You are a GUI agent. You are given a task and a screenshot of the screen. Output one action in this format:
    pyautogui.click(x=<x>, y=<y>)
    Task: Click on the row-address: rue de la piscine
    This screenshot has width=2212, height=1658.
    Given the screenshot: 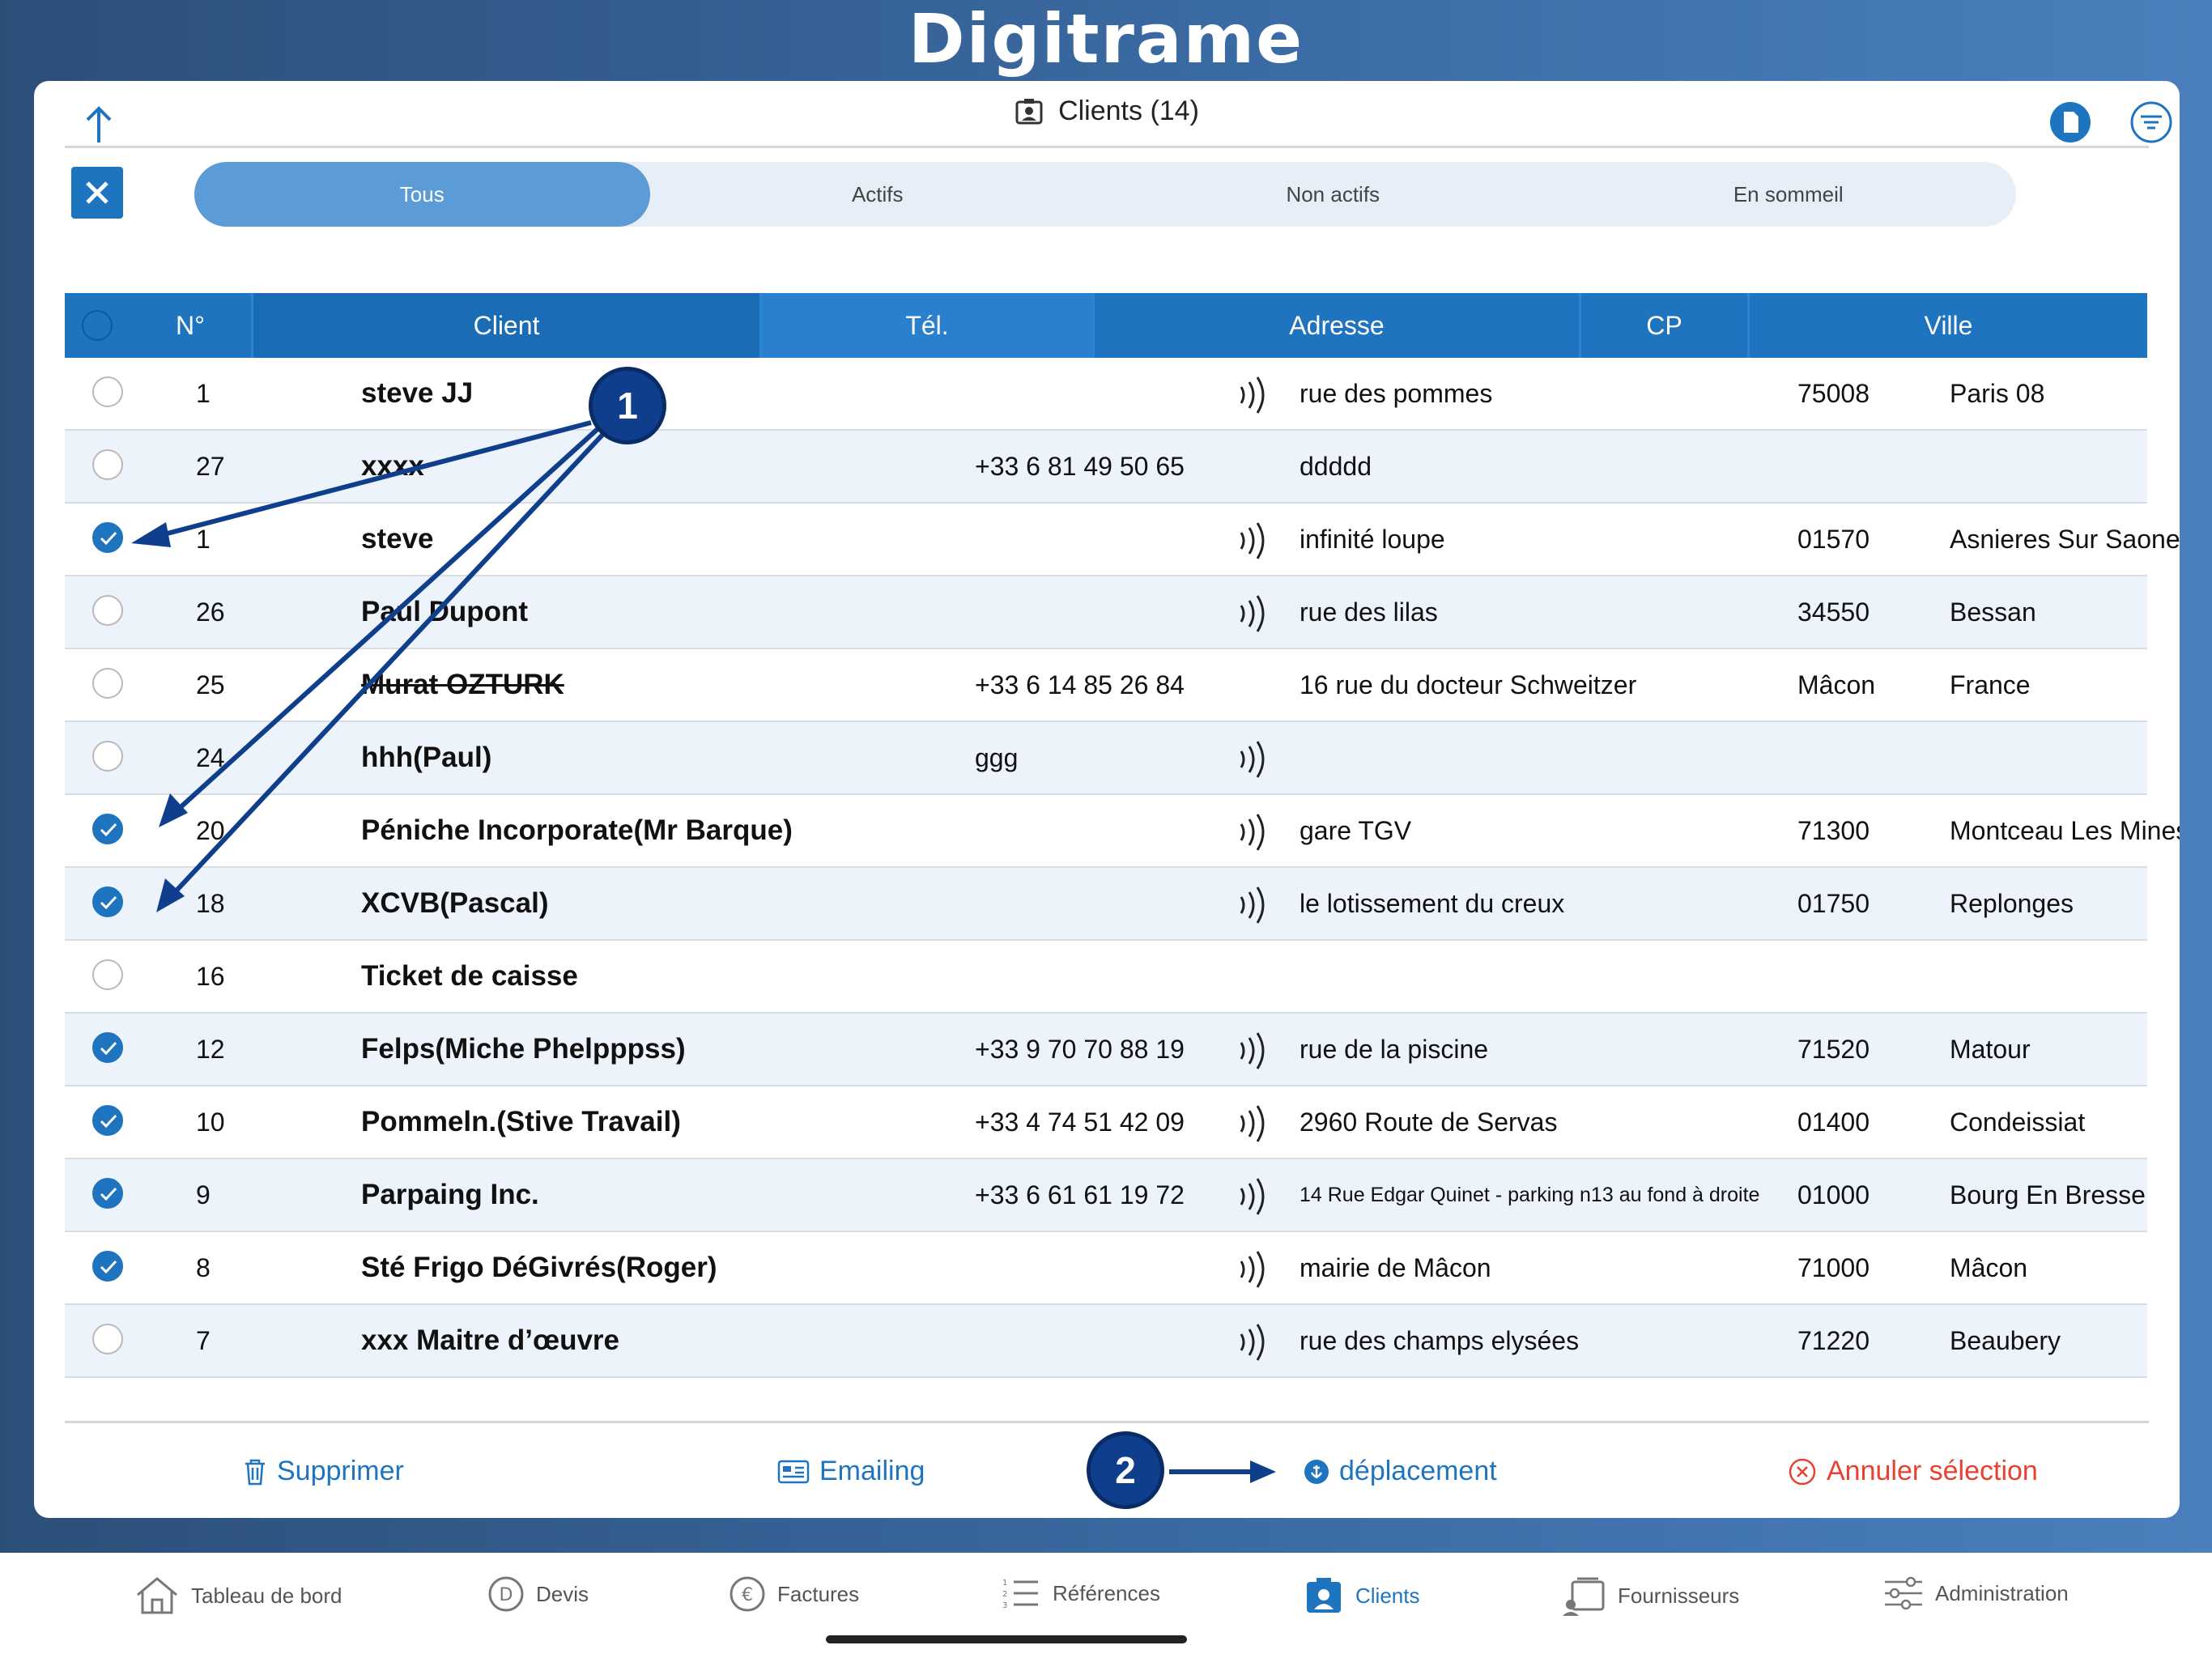 What is the action you would take?
    pyautogui.click(x=1395, y=1049)
    